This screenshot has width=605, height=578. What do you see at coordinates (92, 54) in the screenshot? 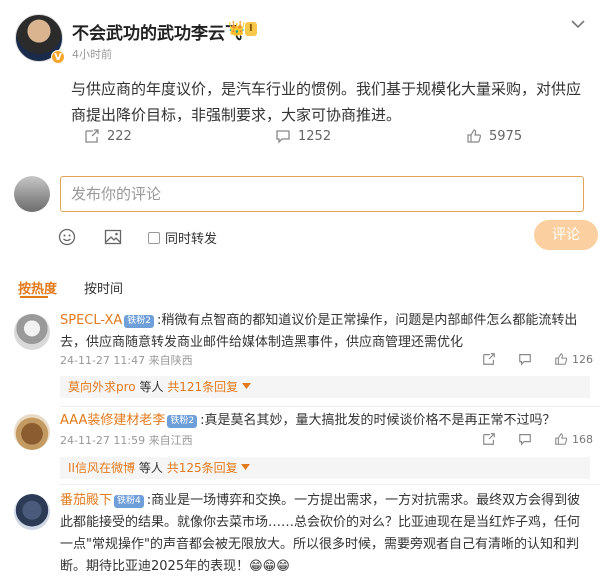
I see `post-time: 4小时前` at bounding box center [92, 54].